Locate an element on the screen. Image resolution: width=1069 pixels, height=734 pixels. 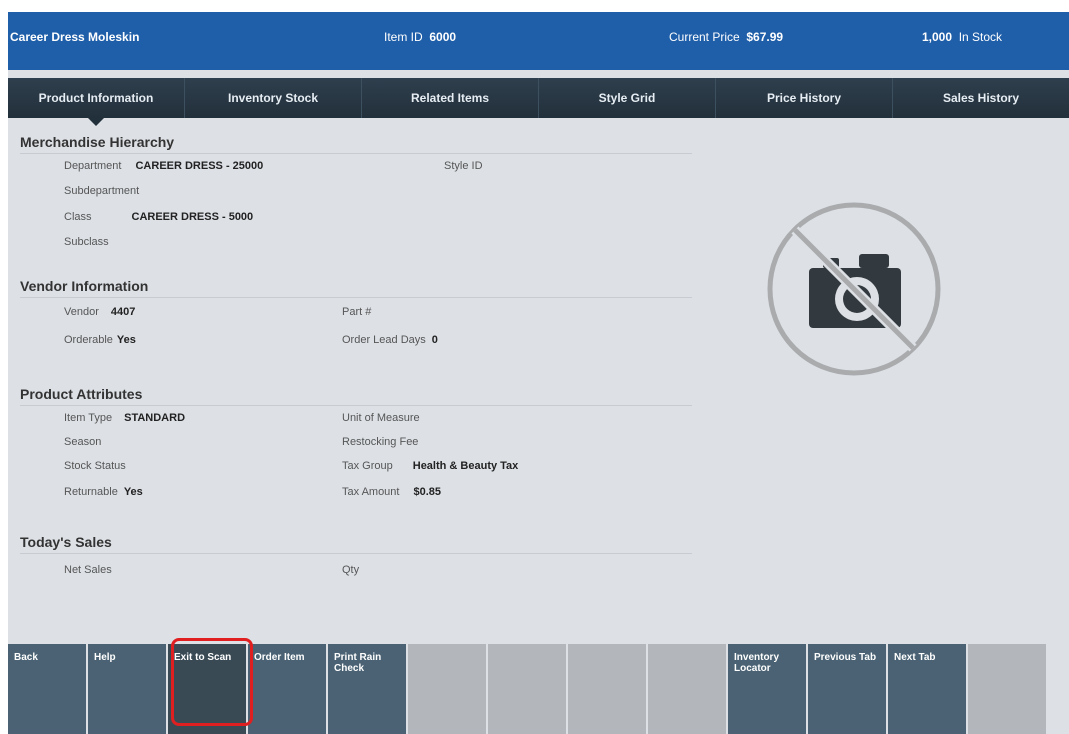
part-row: Part # is located at coordinates (357, 312).